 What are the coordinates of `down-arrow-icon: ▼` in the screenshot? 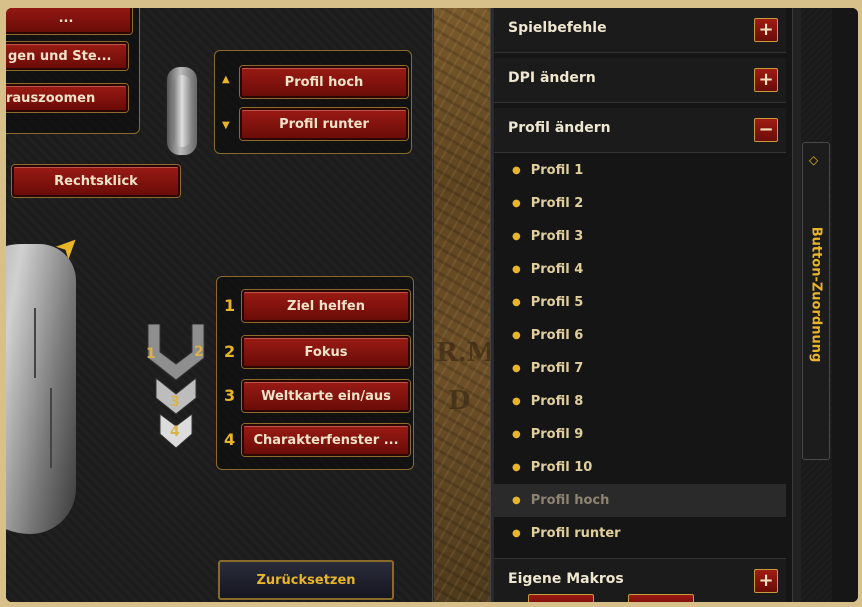 It's located at (226, 125).